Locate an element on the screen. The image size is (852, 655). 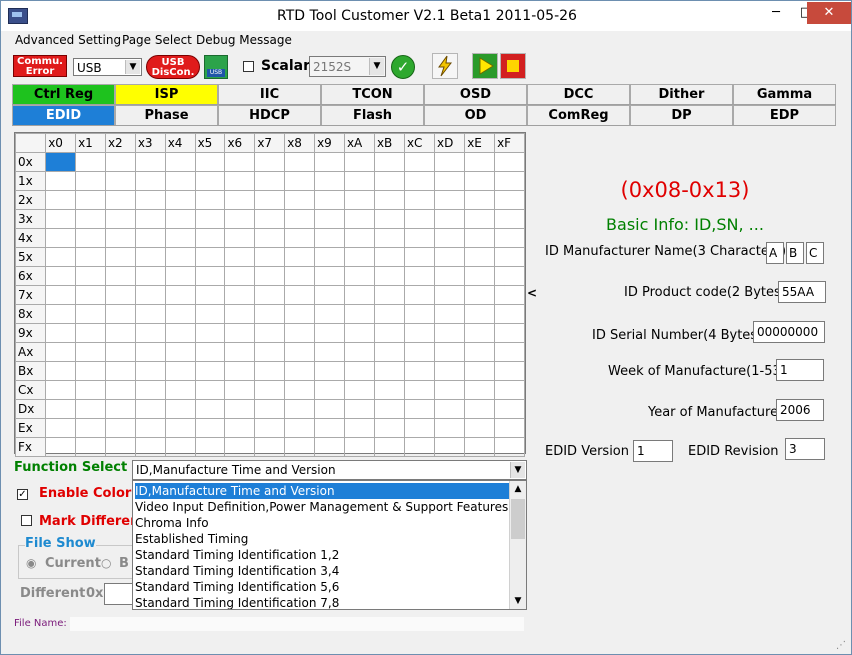
enable-color-checkbox: ✓ is located at coordinates (22, 494).